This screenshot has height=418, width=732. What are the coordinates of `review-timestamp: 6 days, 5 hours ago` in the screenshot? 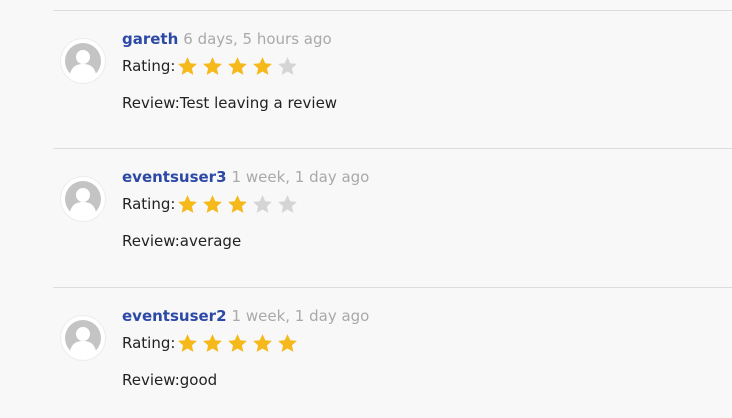 It's located at (257, 39).